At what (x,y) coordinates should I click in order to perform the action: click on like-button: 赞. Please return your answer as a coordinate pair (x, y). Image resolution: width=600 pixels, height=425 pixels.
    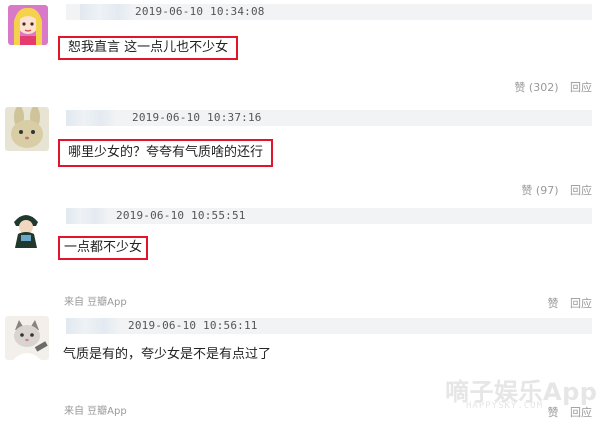
    Looking at the image, I should click on (549, 303).